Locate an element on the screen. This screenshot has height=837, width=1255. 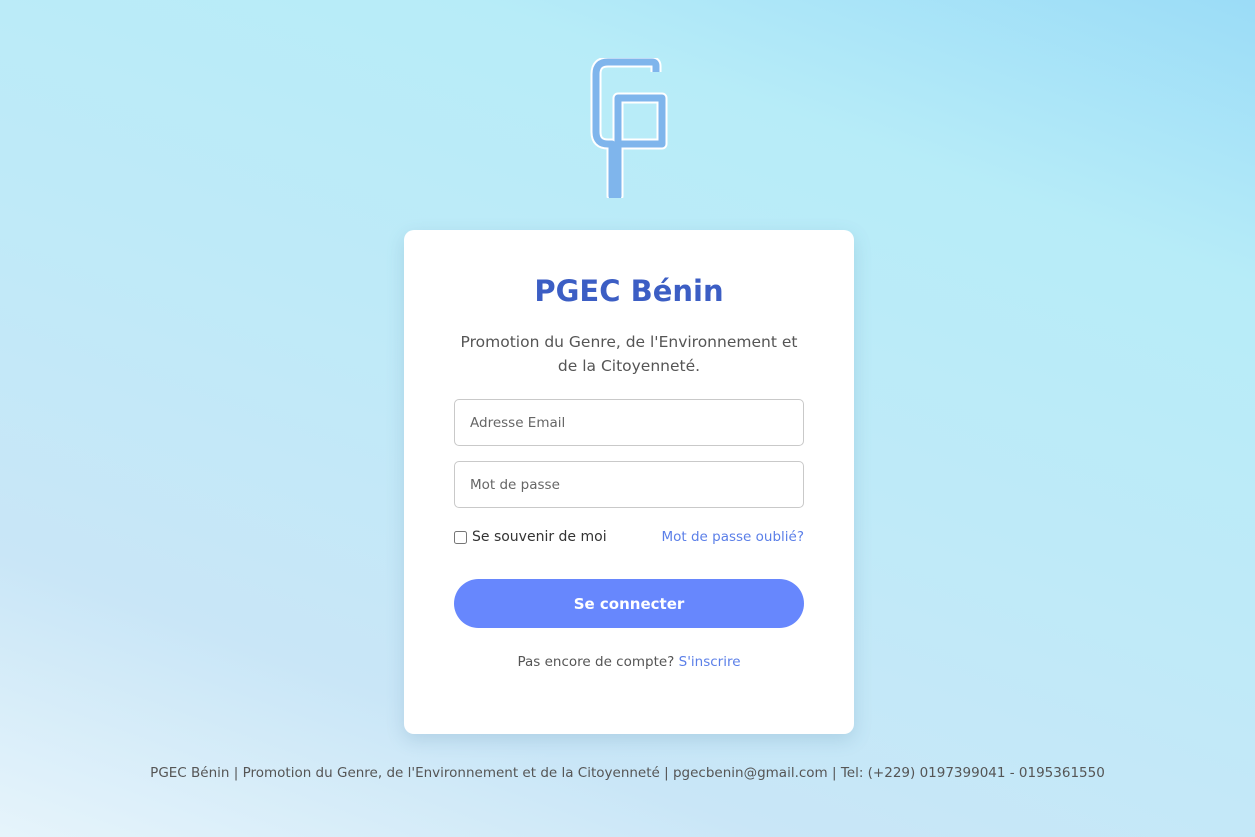
signup-prompt: Pas encore de compte? is located at coordinates (598, 662).